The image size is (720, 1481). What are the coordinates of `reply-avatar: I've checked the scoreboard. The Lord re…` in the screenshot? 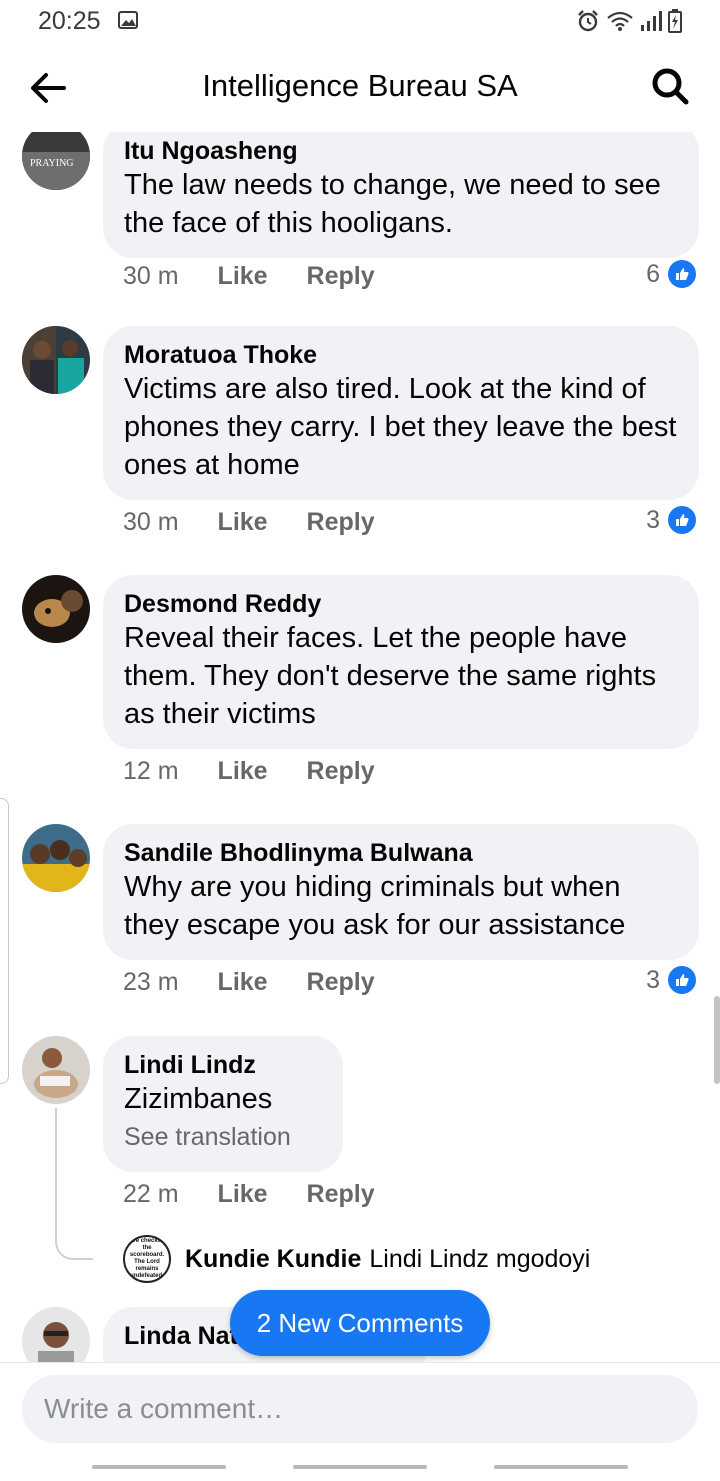 It's located at (147, 1259).